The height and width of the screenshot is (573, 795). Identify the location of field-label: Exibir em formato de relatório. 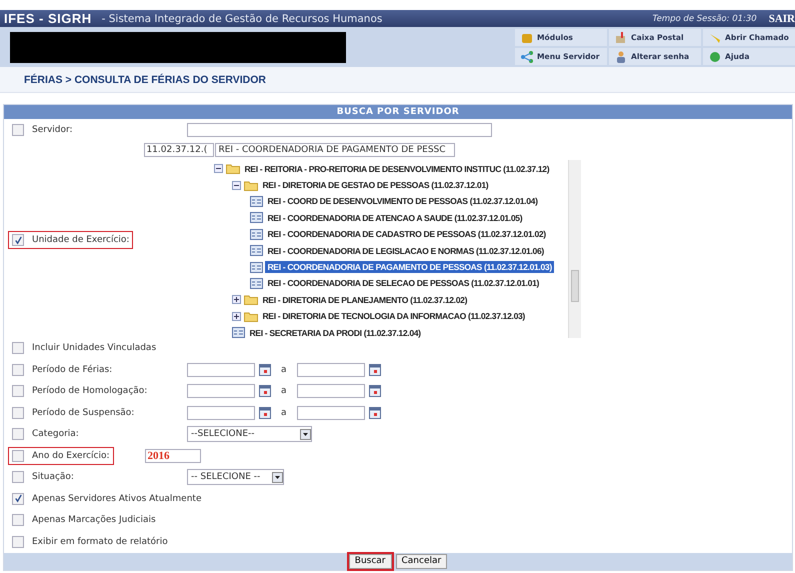
(90, 541).